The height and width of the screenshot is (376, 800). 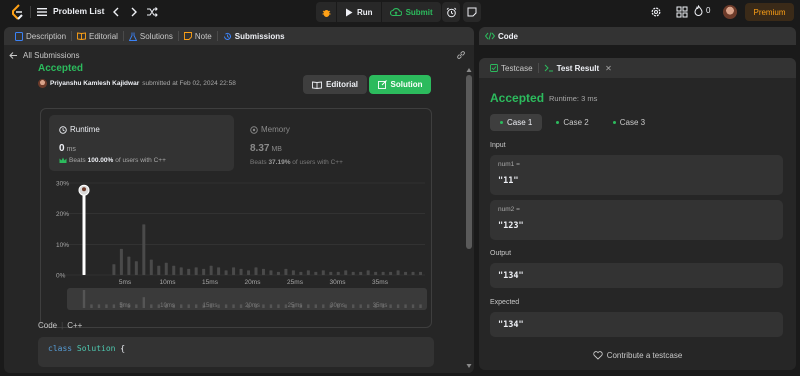 What do you see at coordinates (253, 282) in the screenshot?
I see `x-tick-label: 20ms` at bounding box center [253, 282].